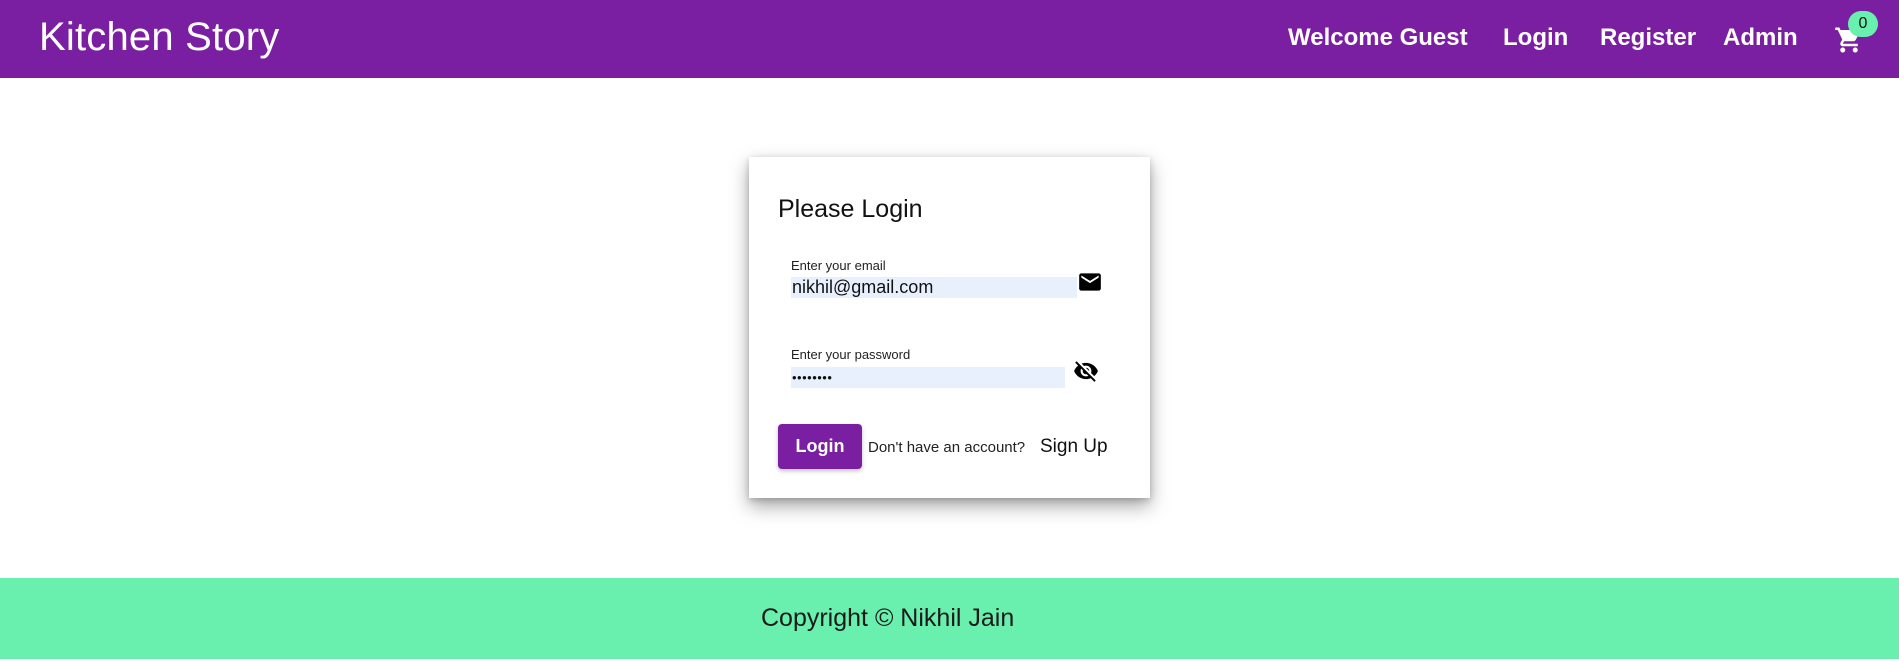 This screenshot has height=661, width=1899. I want to click on no-account-text: Don't have an account?, so click(947, 447).